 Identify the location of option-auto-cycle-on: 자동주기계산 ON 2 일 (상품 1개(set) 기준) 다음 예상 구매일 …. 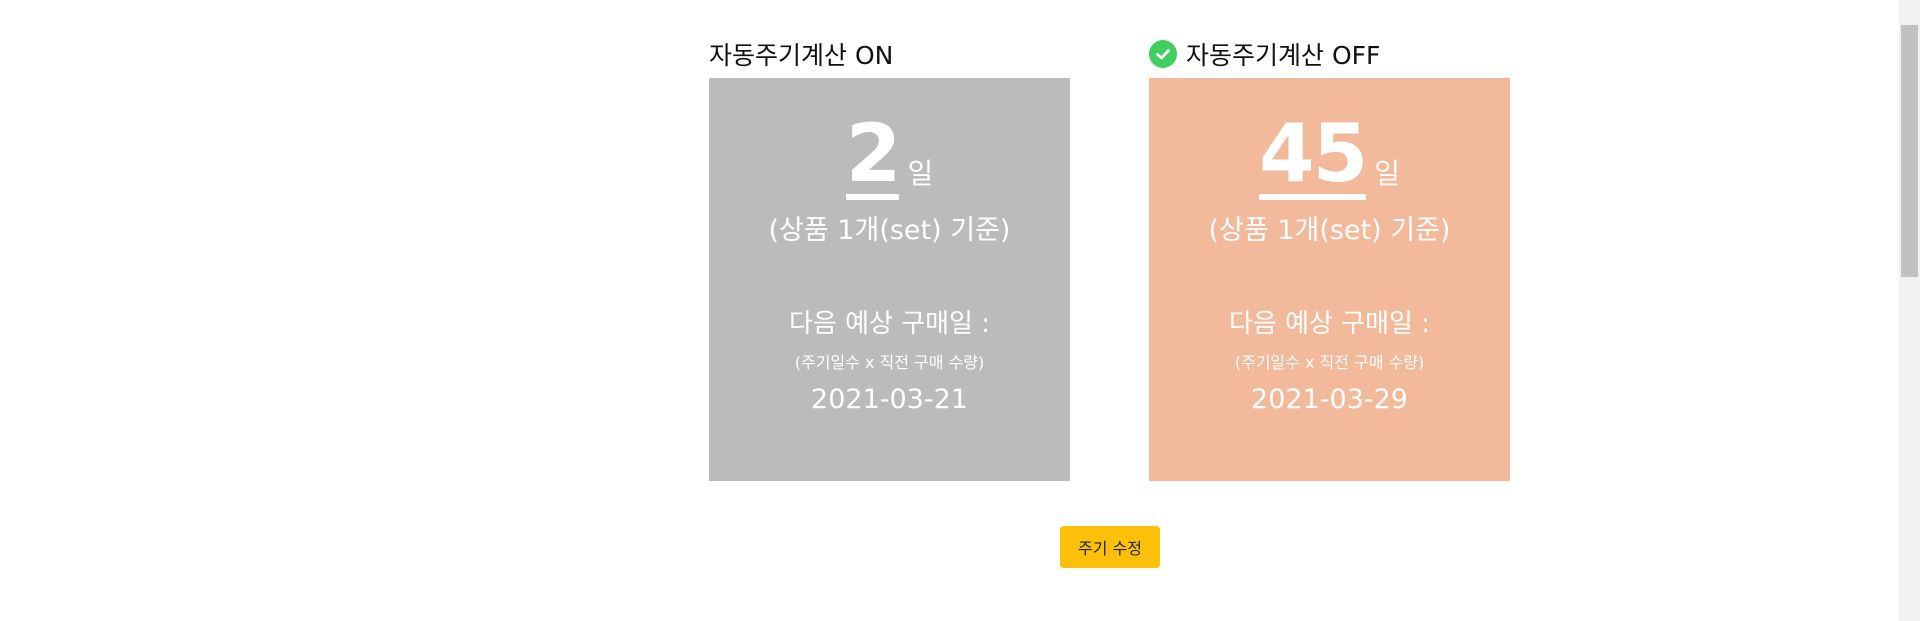
(889, 257).